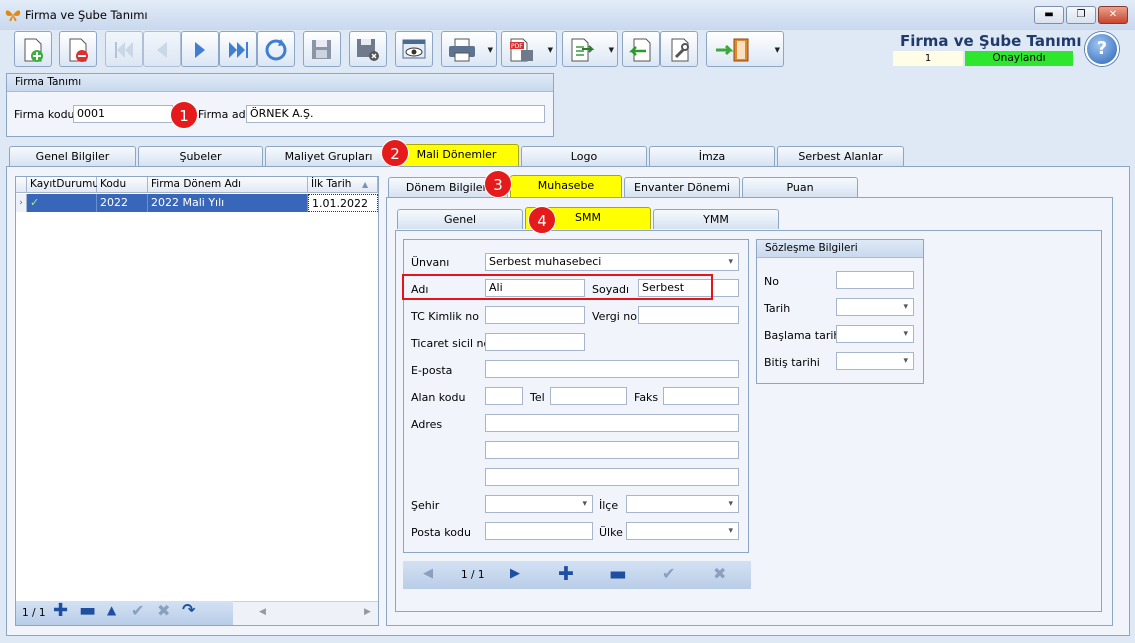 The height and width of the screenshot is (643, 1135). Describe the element at coordinates (840, 156) in the screenshot. I see `tab-serbest-alanlar: Serbest Alanlar` at that location.